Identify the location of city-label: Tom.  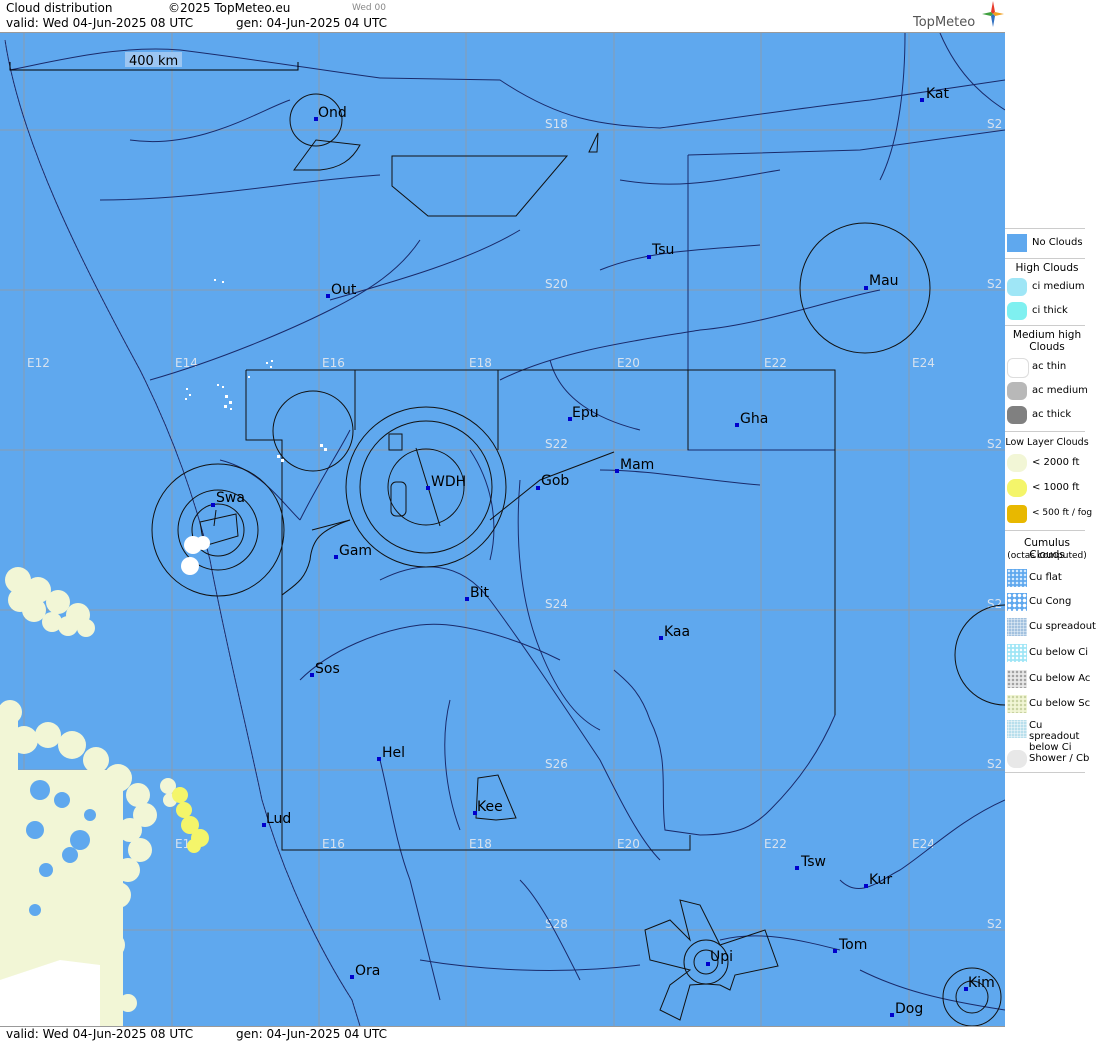
(852, 945).